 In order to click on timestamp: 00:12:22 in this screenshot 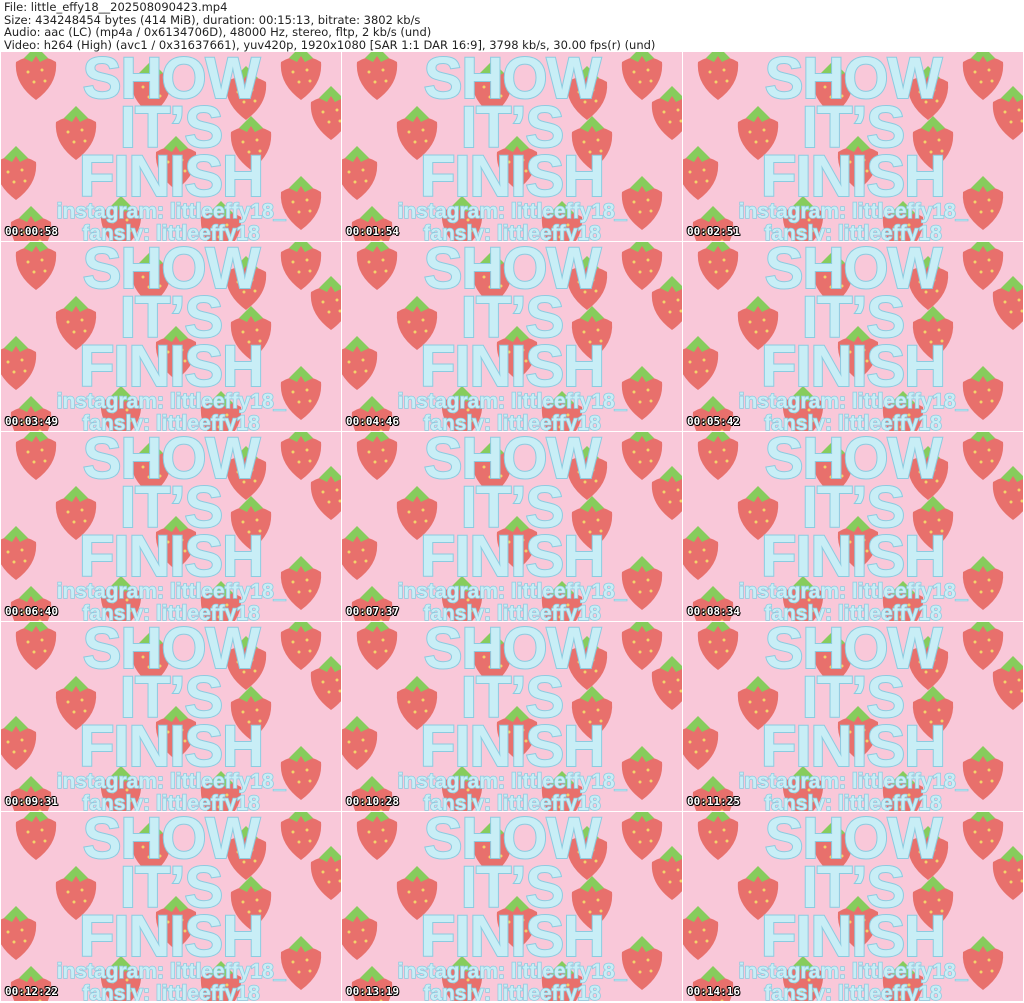, I will do `click(31, 991)`.